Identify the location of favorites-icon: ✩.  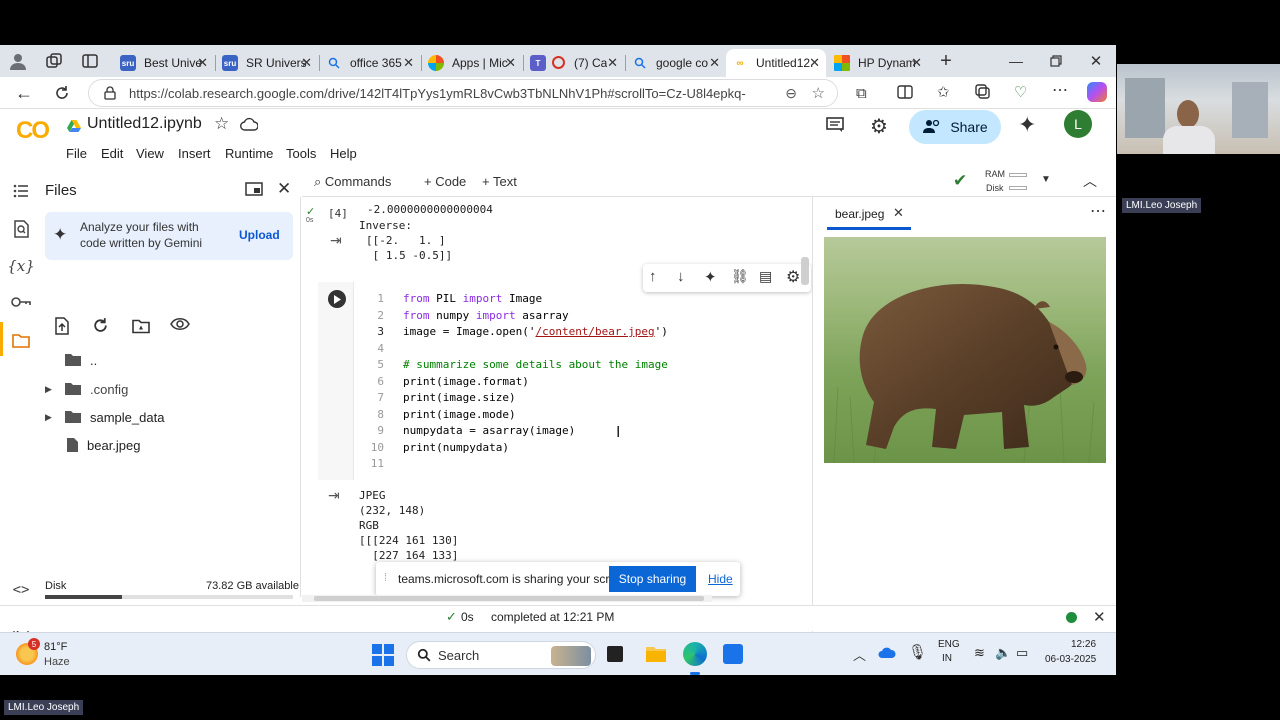
(943, 92).